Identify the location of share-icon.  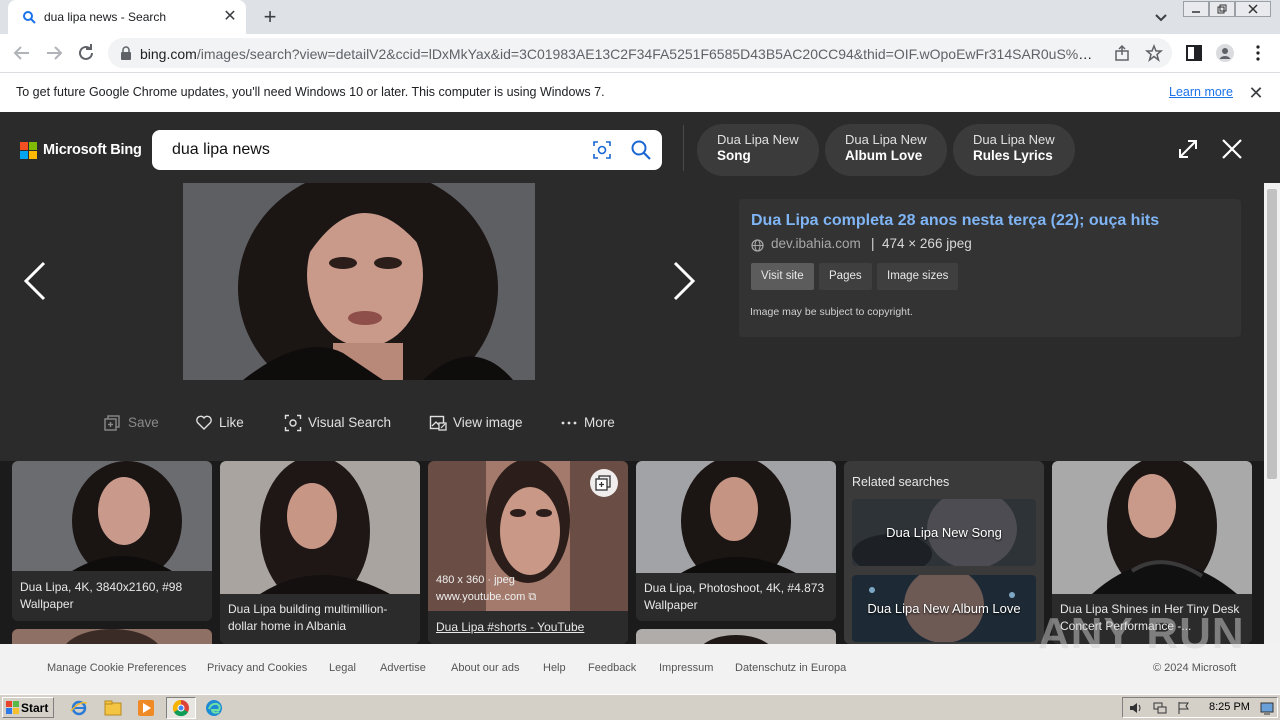
(1122, 53).